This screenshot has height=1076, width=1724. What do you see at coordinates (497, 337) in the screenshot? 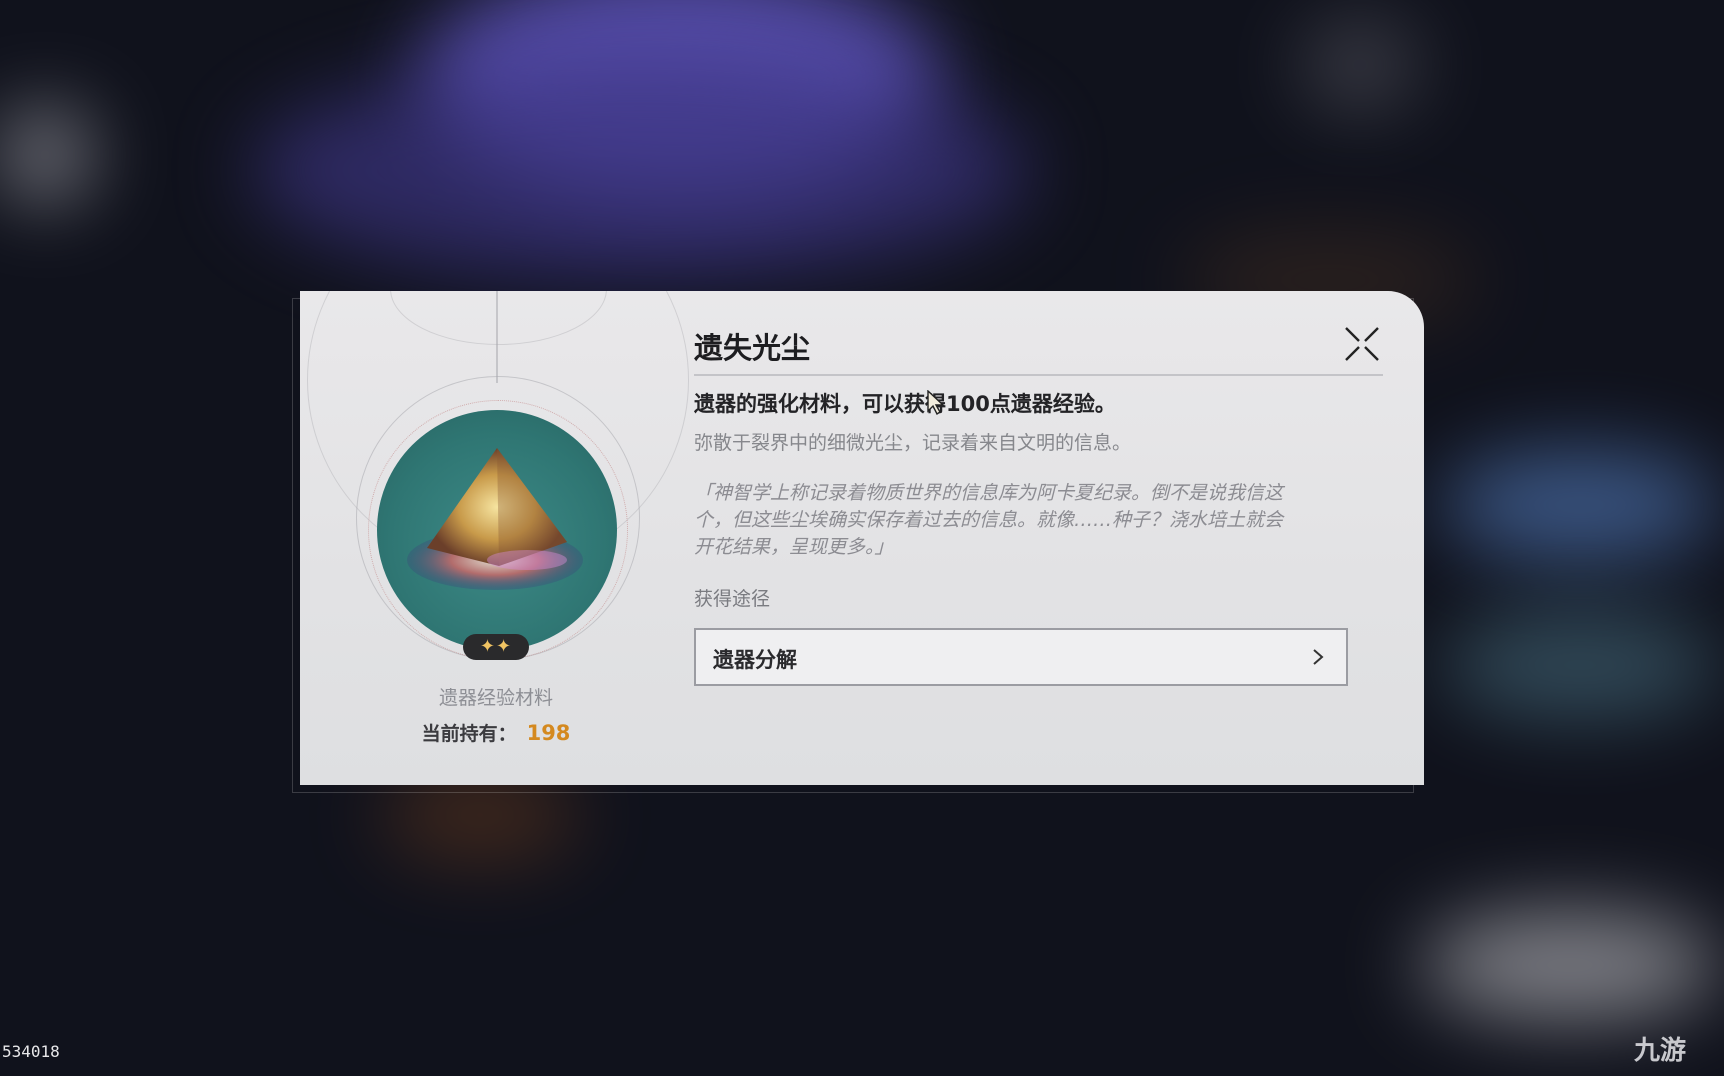
I see `decor-line` at bounding box center [497, 337].